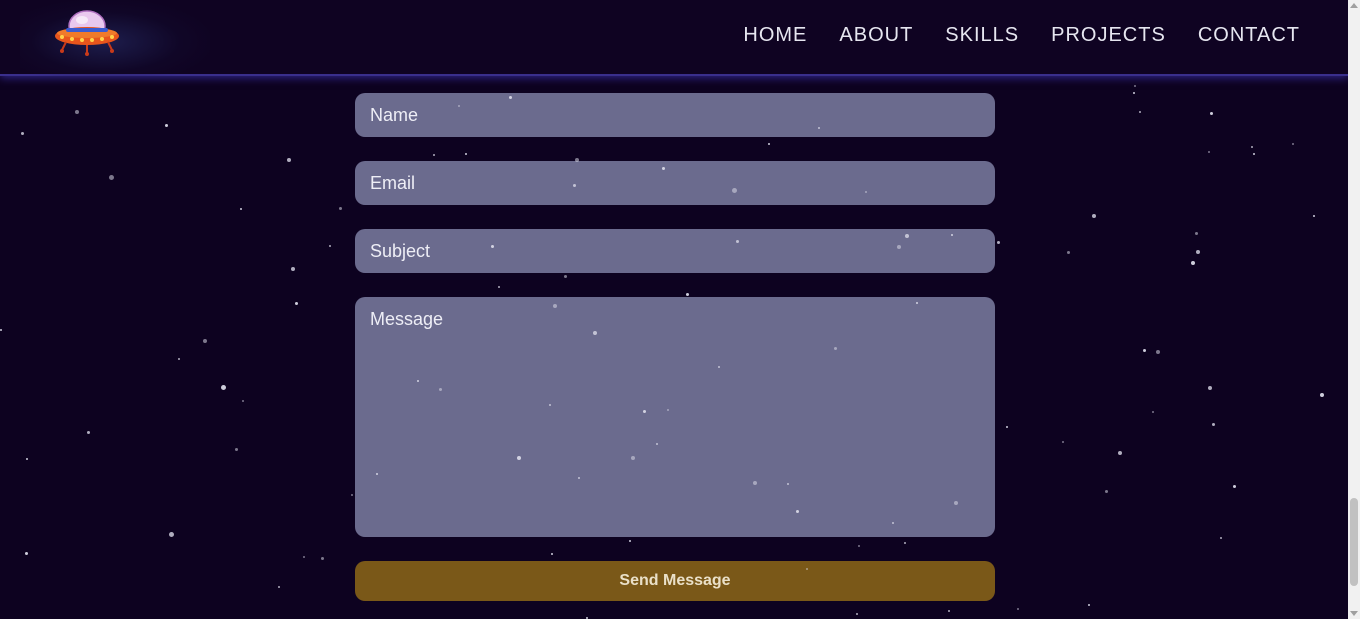  What do you see at coordinates (87, 32) in the screenshot?
I see `ufo-icon` at bounding box center [87, 32].